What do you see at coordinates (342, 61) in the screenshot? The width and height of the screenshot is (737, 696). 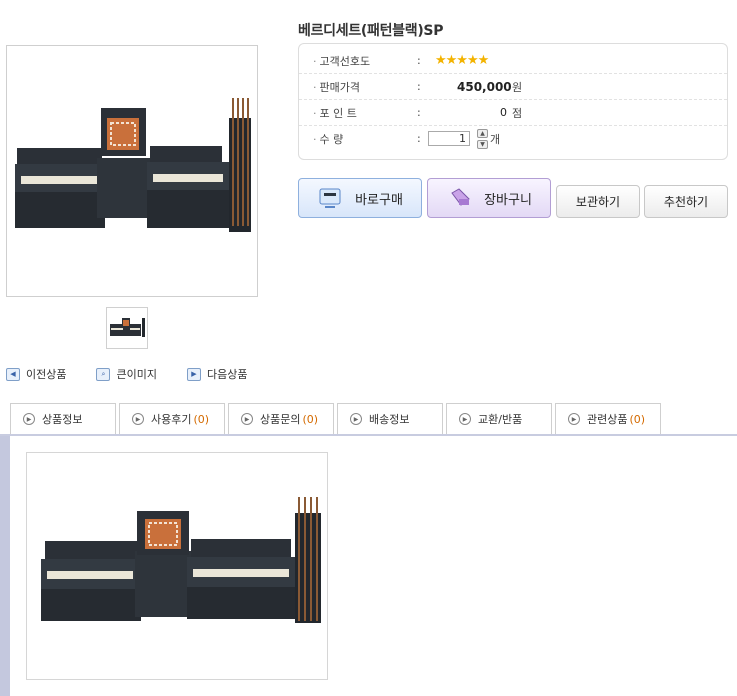 I see `rating-label: 고객선호도` at bounding box center [342, 61].